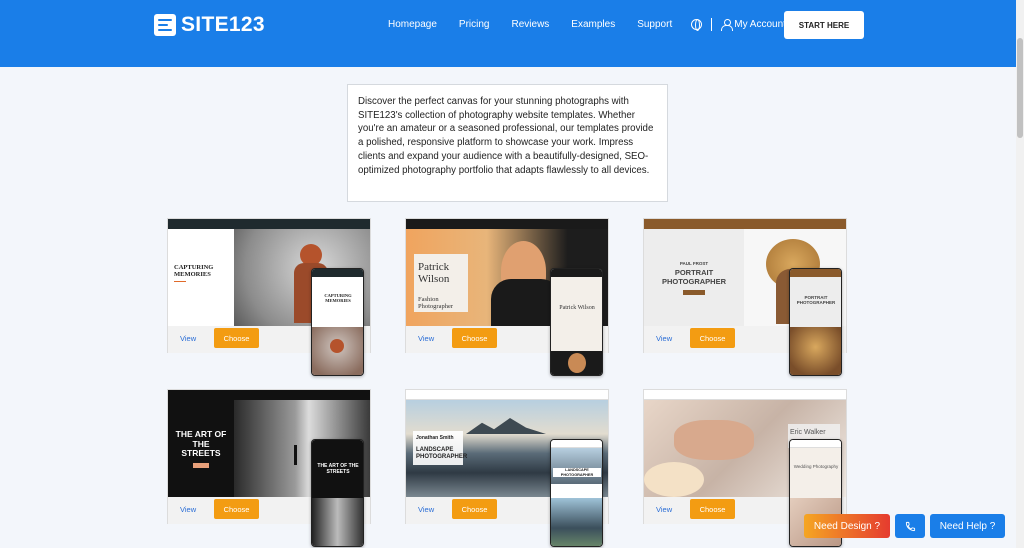 The width and height of the screenshot is (1024, 548). Describe the element at coordinates (712, 24) in the screenshot. I see `nav-divider` at that location.